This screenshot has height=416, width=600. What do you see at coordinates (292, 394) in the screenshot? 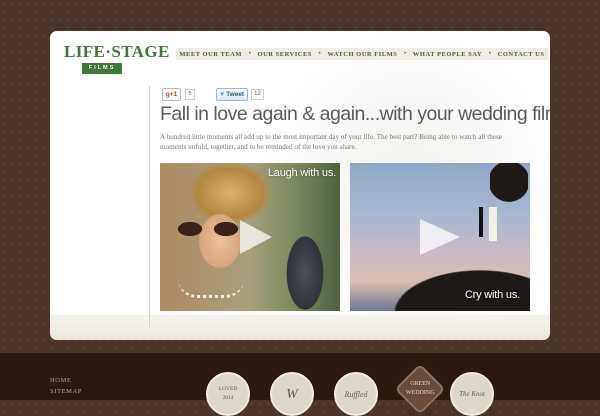
I see `award-badge: W` at bounding box center [292, 394].